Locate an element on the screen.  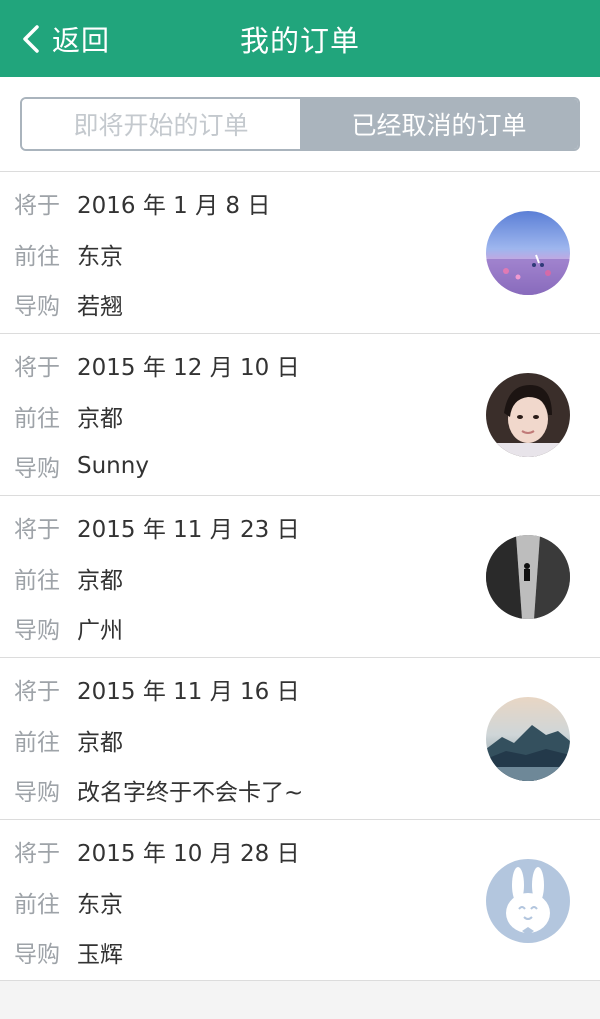
mountain-lake-avatar is located at coordinates (528, 739).